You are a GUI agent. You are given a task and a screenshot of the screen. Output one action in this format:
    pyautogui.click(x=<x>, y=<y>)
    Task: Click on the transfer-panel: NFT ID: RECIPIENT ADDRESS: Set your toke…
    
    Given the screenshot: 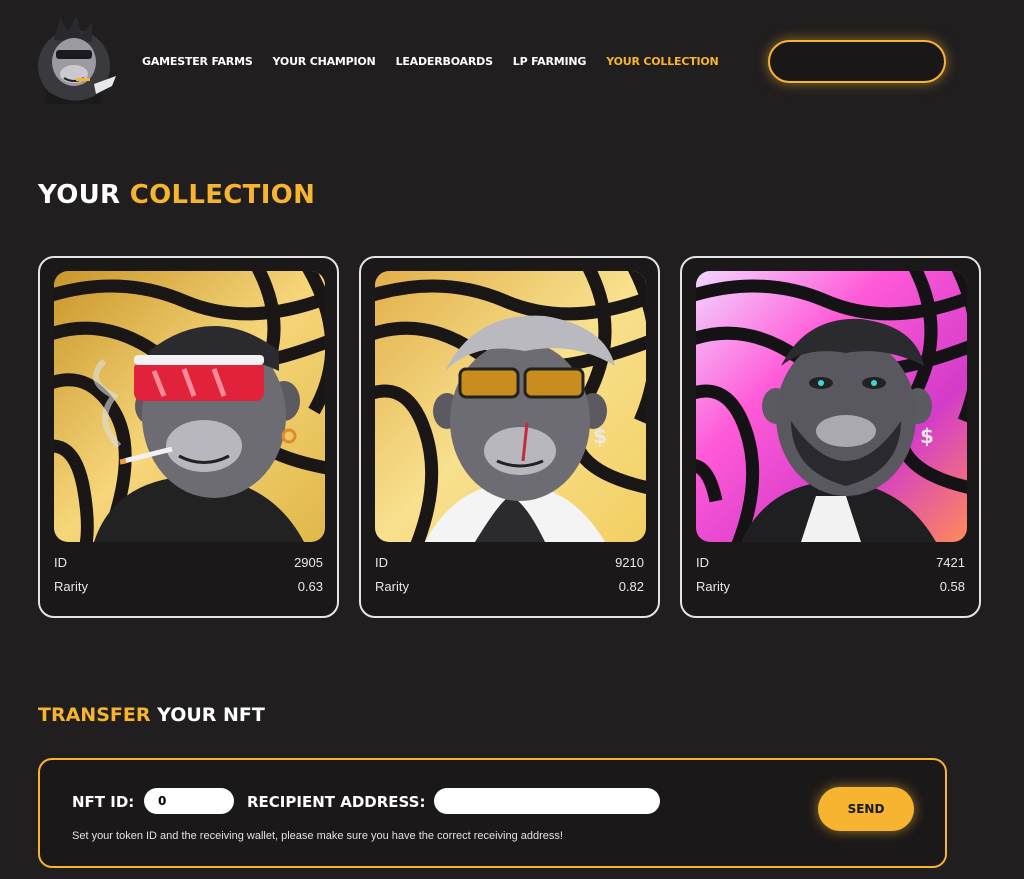 What is the action you would take?
    pyautogui.click(x=492, y=813)
    